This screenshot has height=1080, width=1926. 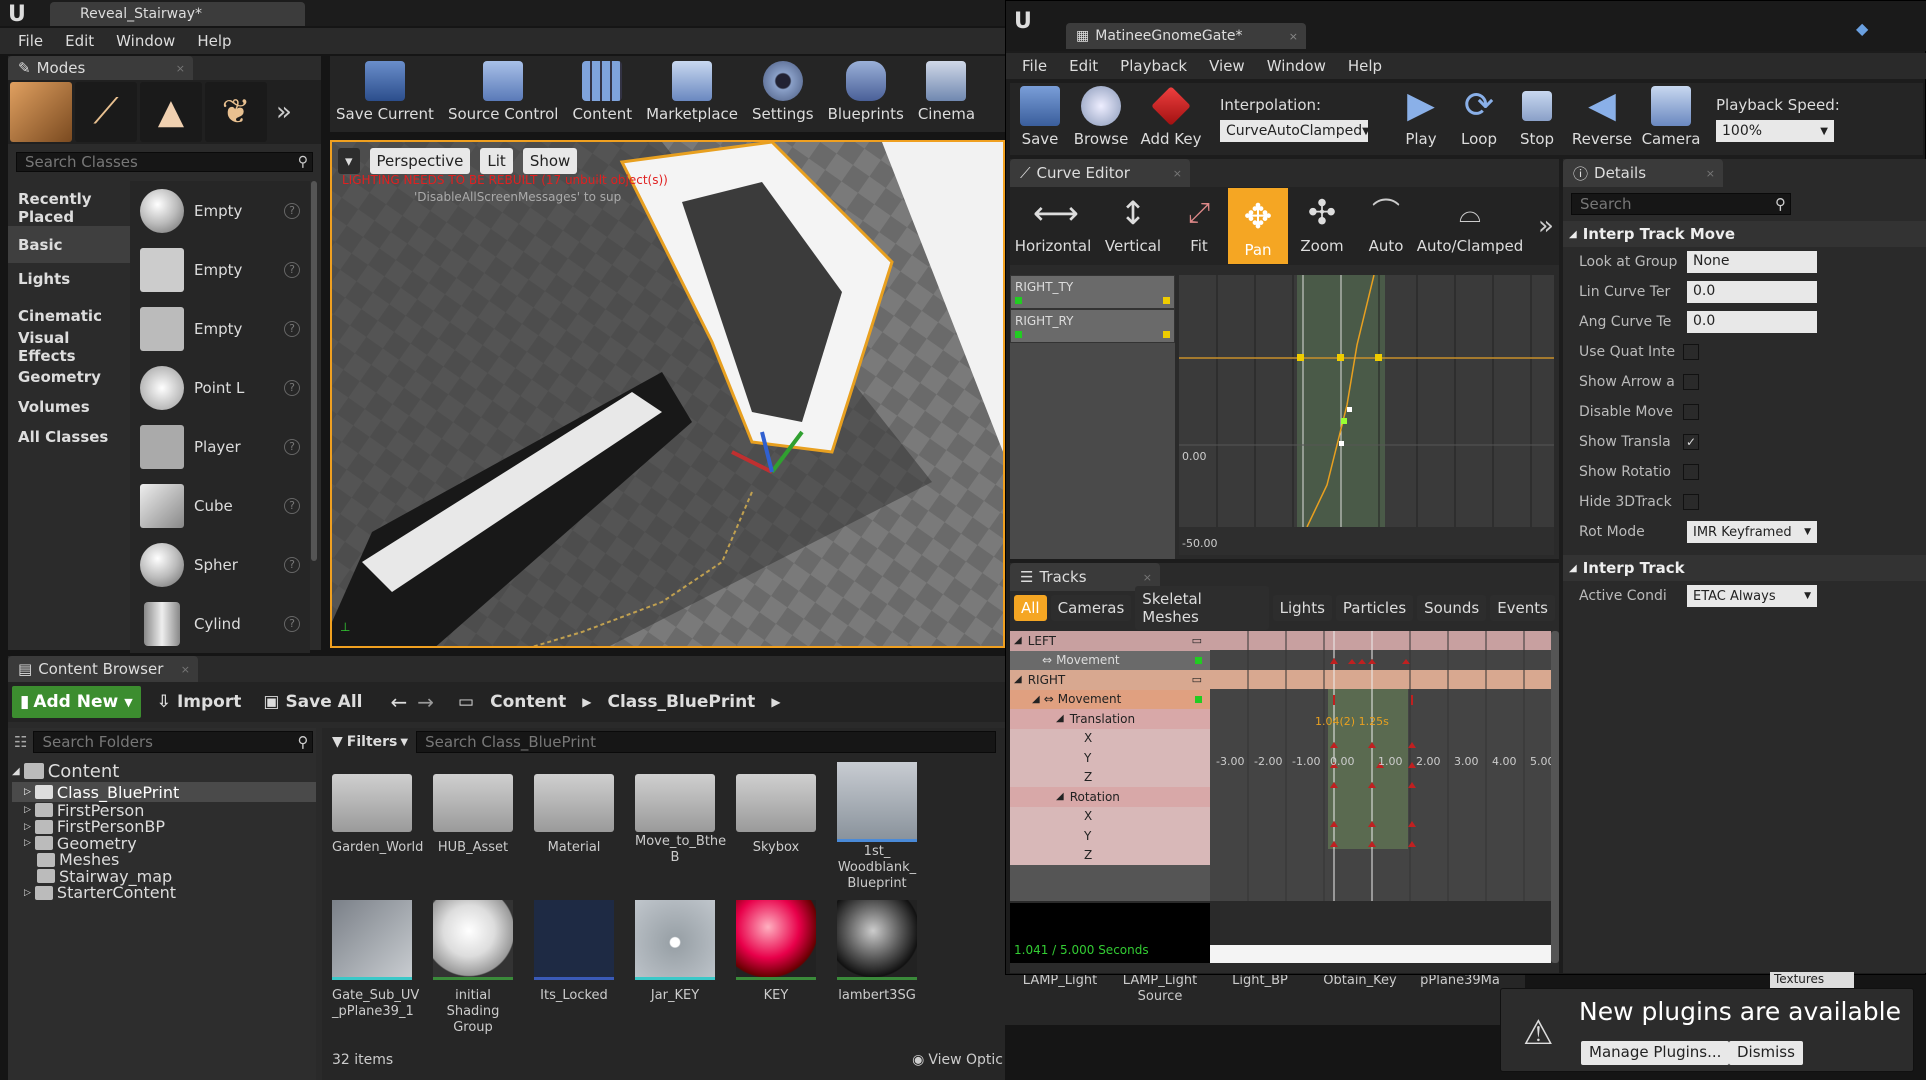 What do you see at coordinates (69, 278) in the screenshot?
I see `category-lights: Lights` at bounding box center [69, 278].